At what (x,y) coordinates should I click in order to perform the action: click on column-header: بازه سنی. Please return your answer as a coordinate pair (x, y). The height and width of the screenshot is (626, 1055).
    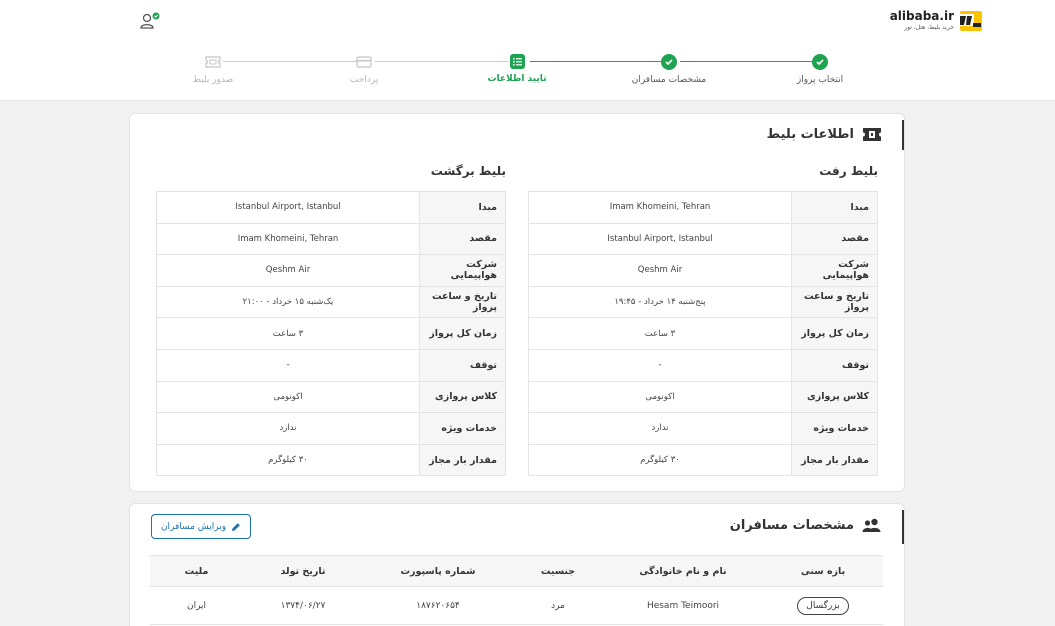
    Looking at the image, I should click on (823, 571).